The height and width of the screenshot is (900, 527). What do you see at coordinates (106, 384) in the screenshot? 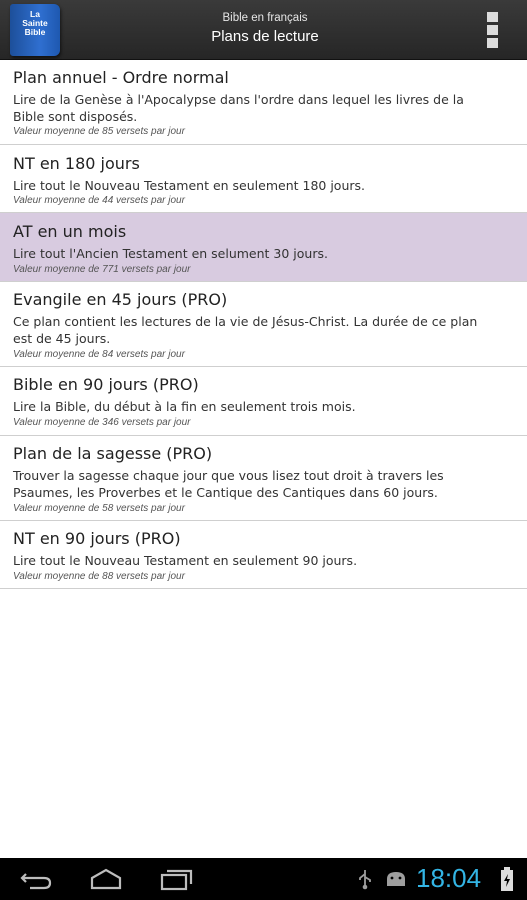
I see `plan-title: Bible en 90 jours (PRO)` at bounding box center [106, 384].